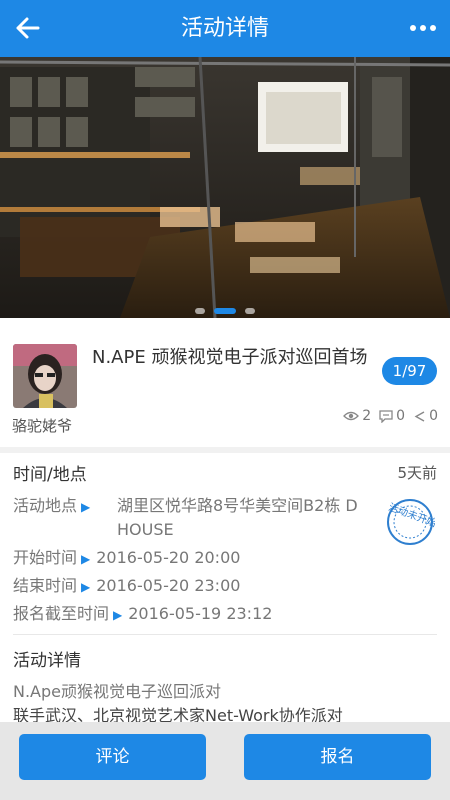 This screenshot has width=450, height=800. What do you see at coordinates (42, 425) in the screenshot?
I see `organizer-name: 骆驼姥爷` at bounding box center [42, 425].